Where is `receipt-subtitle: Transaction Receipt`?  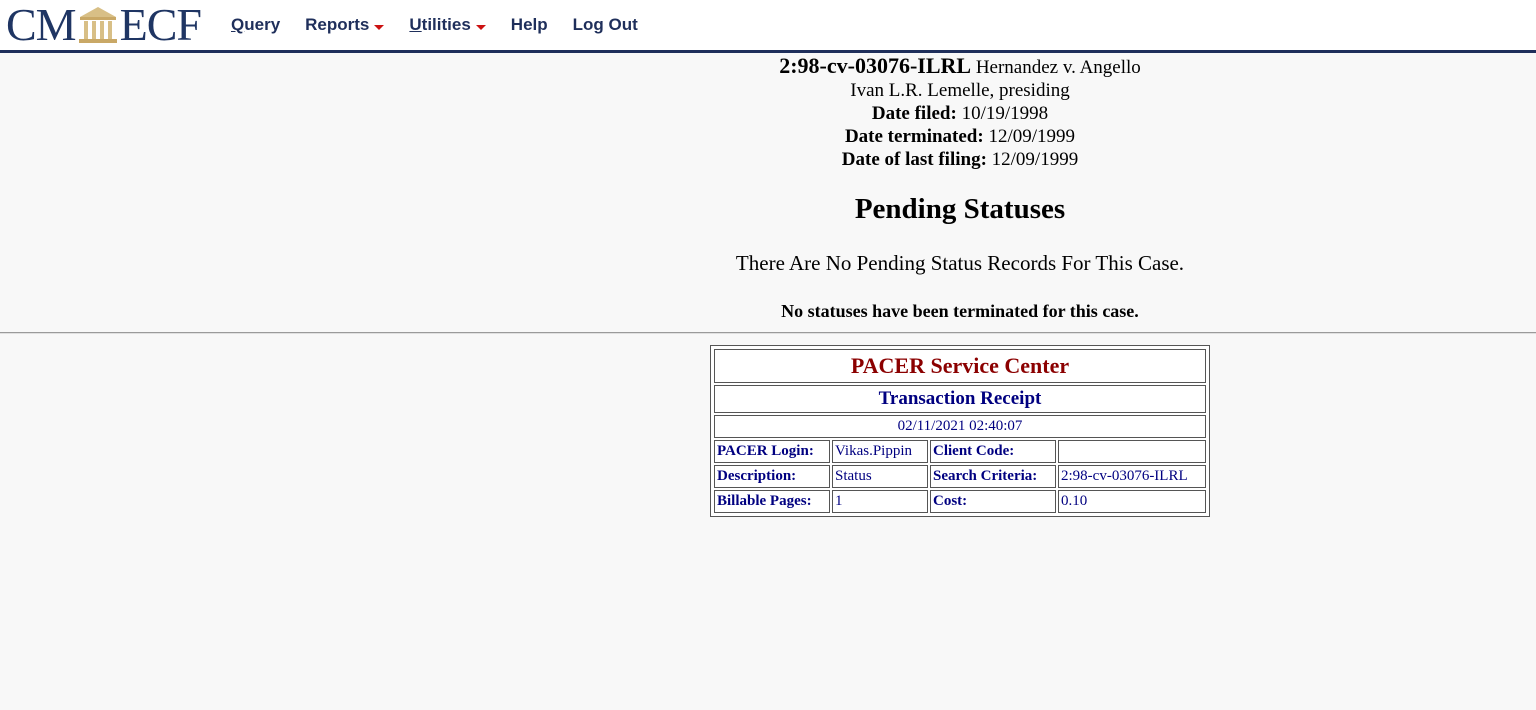 receipt-subtitle: Transaction Receipt is located at coordinates (960, 399).